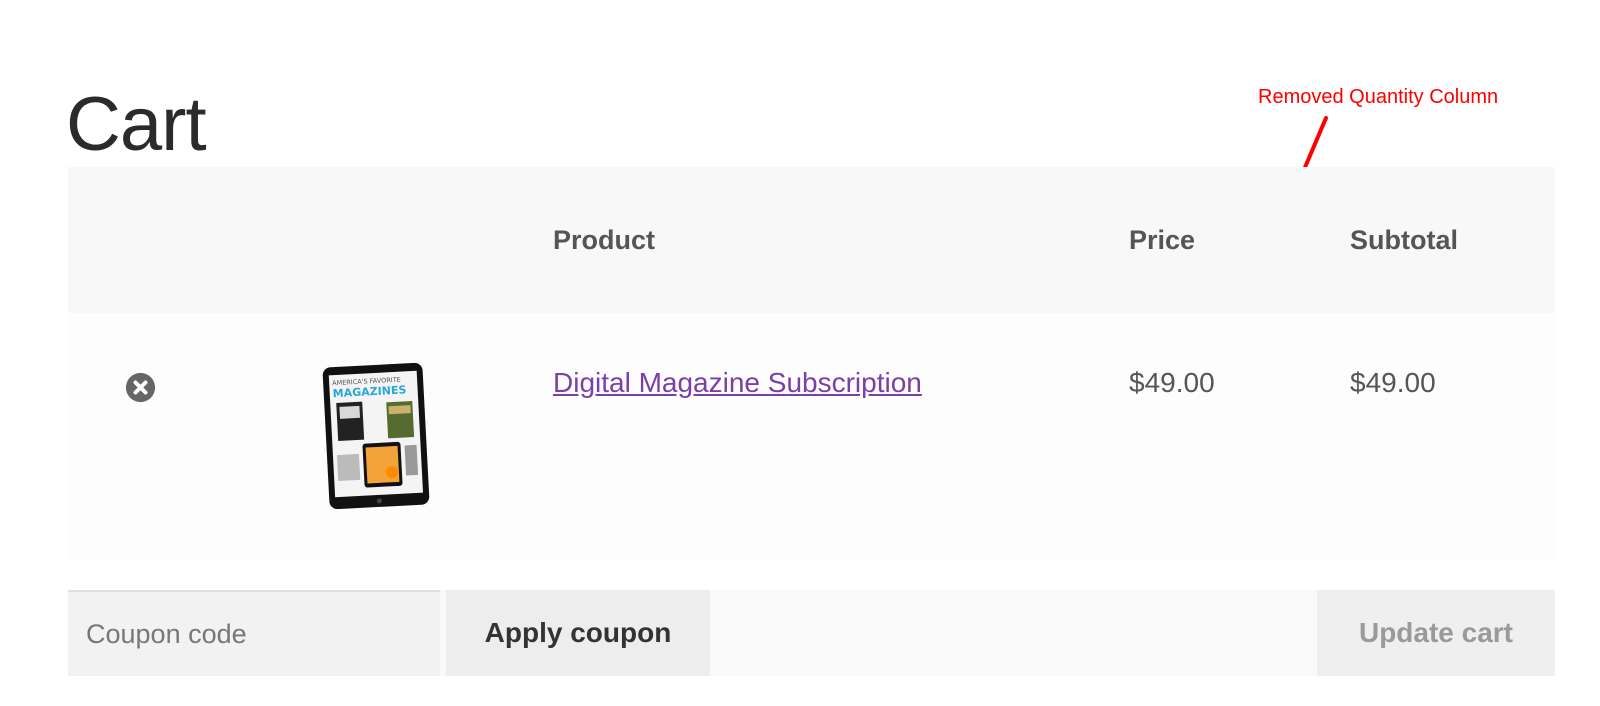  Describe the element at coordinates (376, 436) in the screenshot. I see `product-thumbnail: AMERICA'S FAVORITE MAGAZINES` at that location.